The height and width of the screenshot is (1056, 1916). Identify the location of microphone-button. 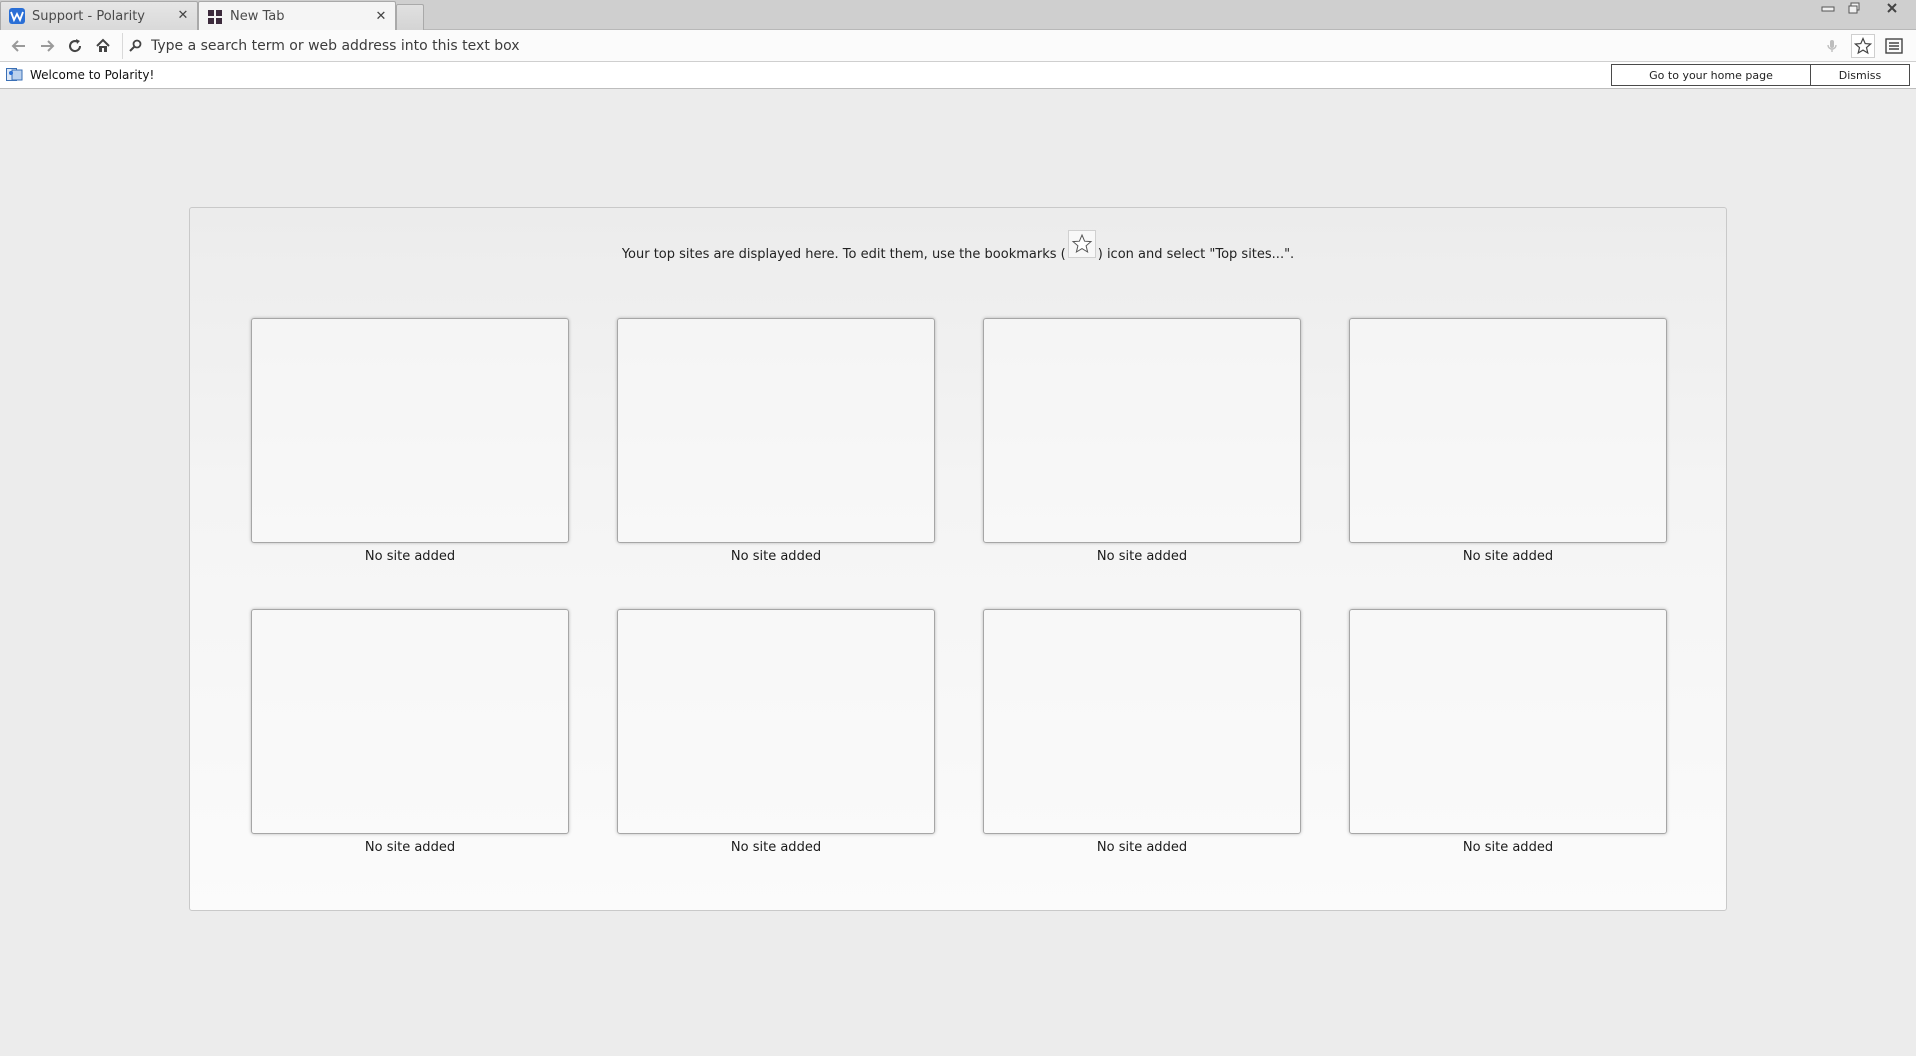
(1832, 46).